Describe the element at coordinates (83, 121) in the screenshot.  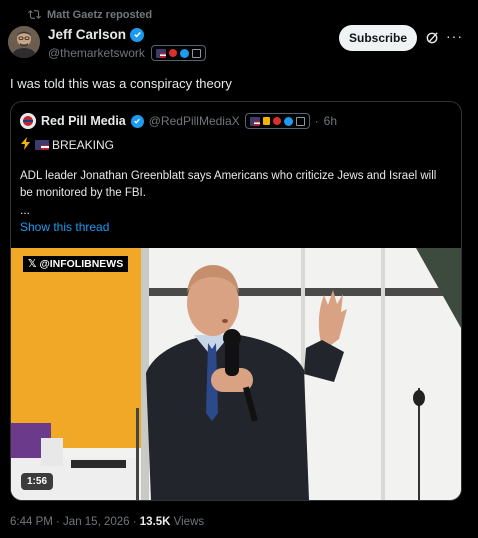
I see `quoted-author-name: Red Pill Media` at that location.